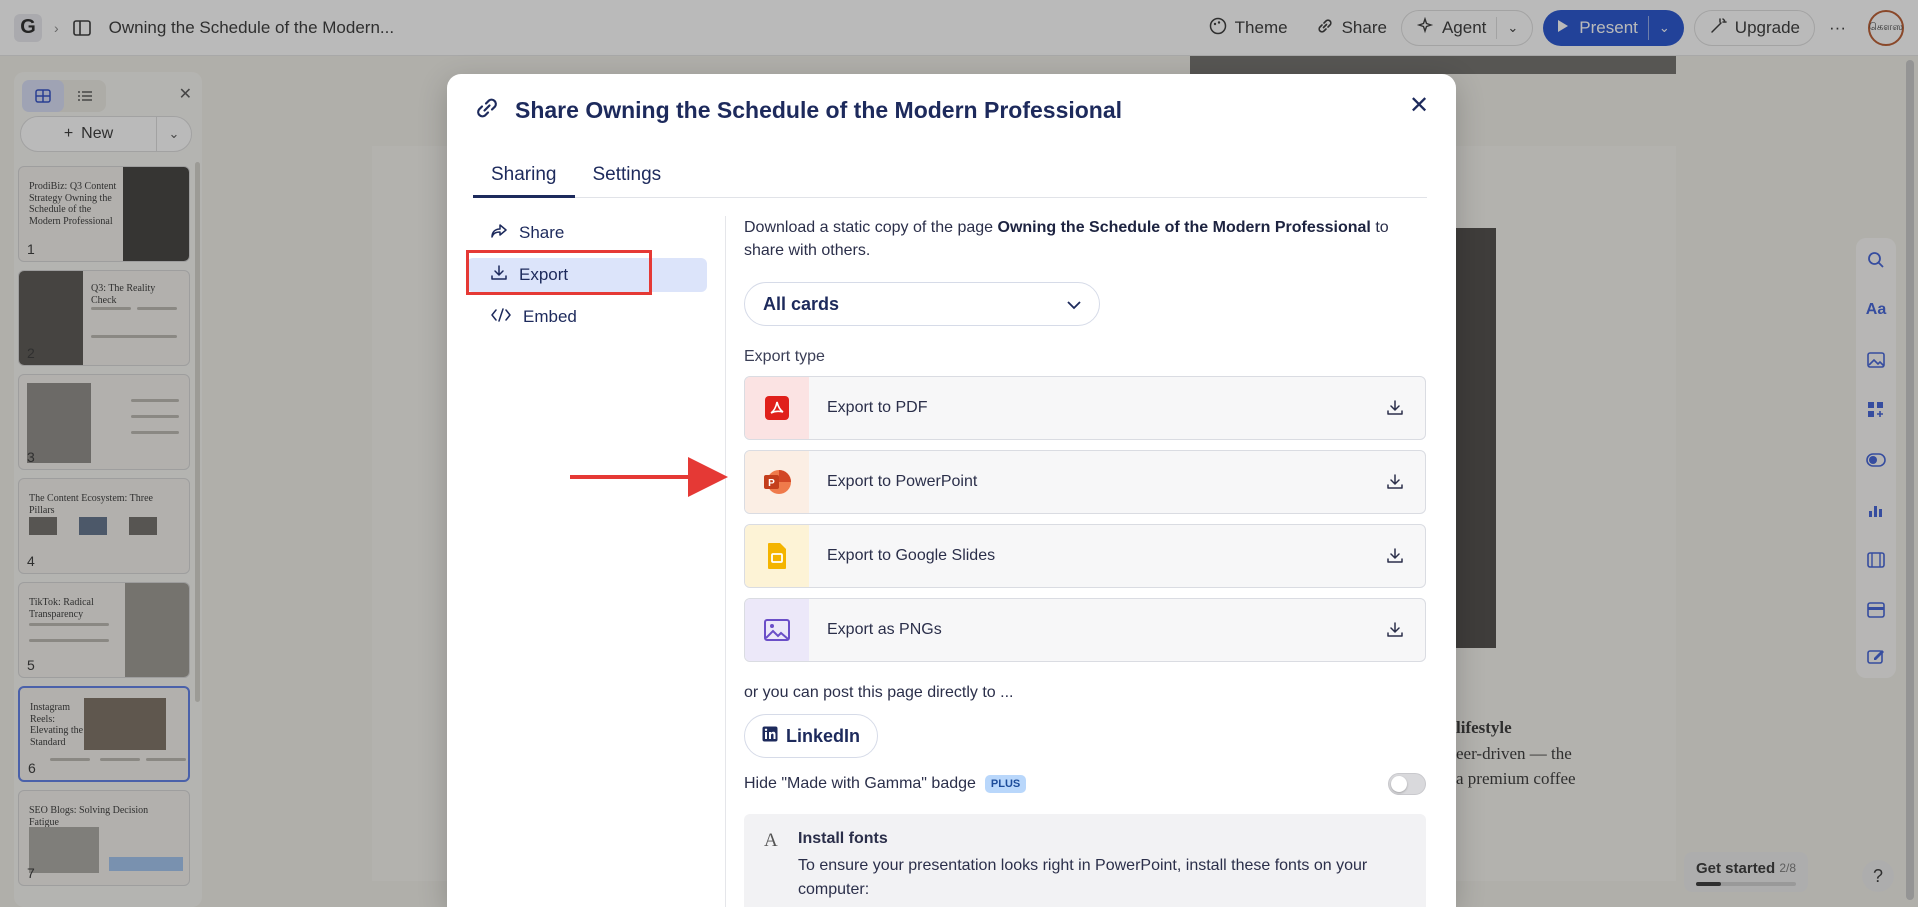 This screenshot has width=1918, height=907. What do you see at coordinates (1419, 105) in the screenshot?
I see `close-icon: ✕` at bounding box center [1419, 105].